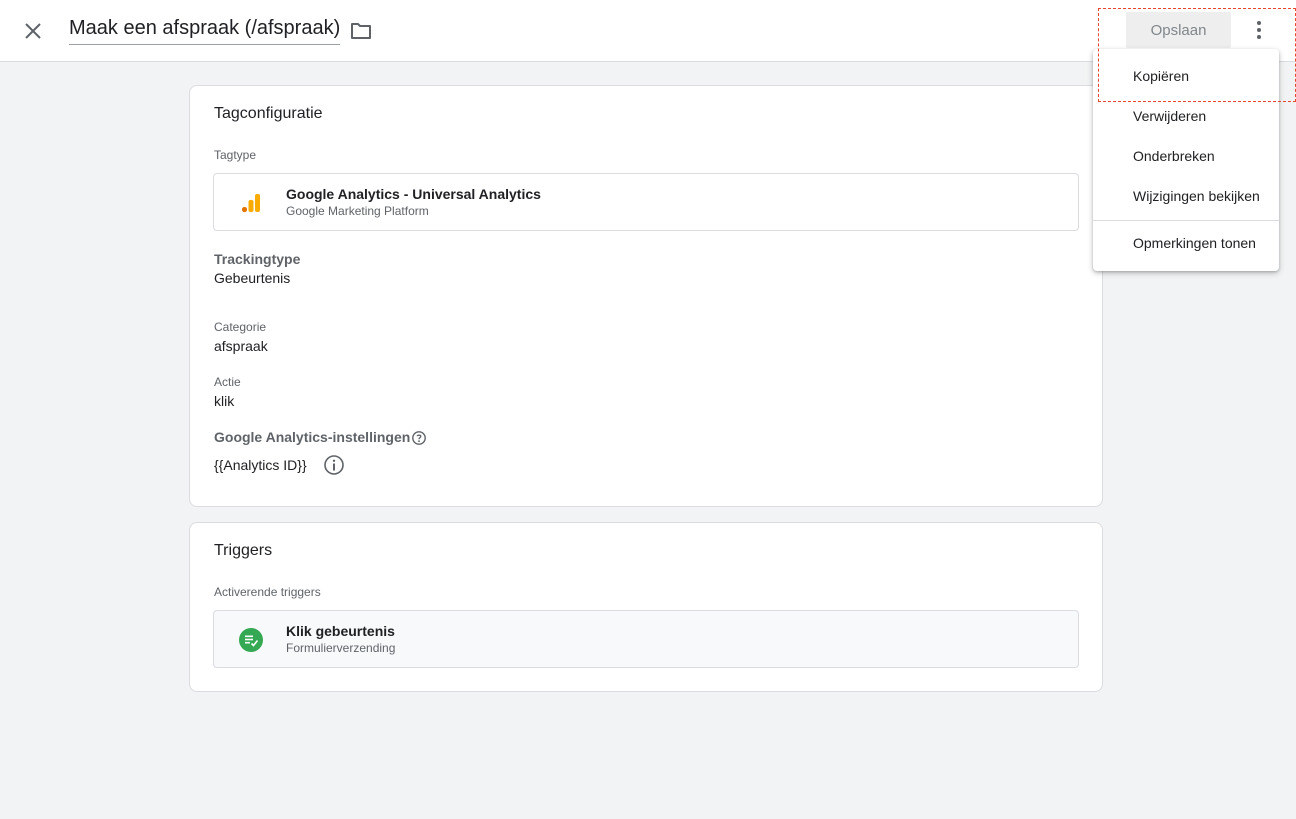  I want to click on tag-name-input: Maak een afspraak (/afspraak), so click(205, 31).